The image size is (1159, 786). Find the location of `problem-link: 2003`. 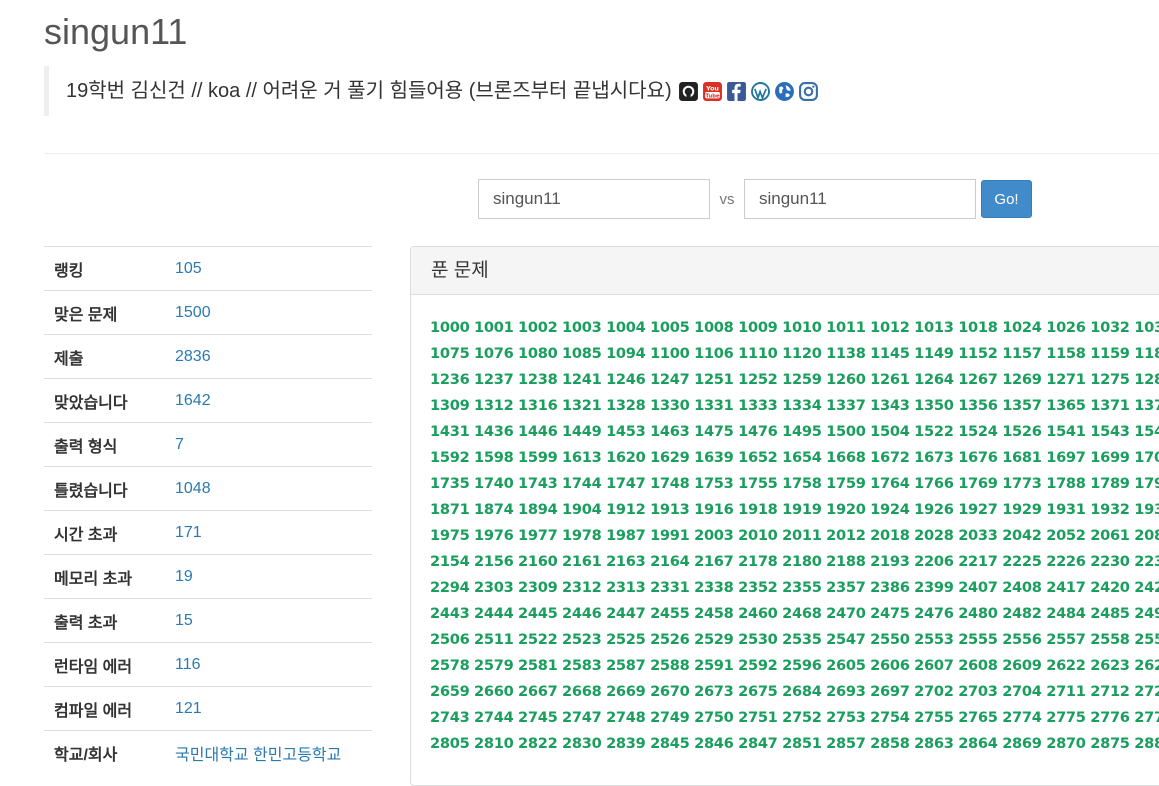

problem-link: 2003 is located at coordinates (714, 535).